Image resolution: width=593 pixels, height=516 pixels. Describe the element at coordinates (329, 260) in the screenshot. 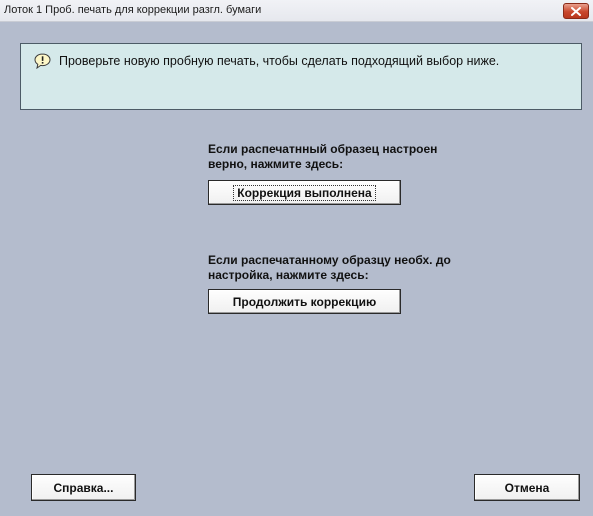

I see `adjust-prompt-line1: Если распечатанному образцу необх. до` at that location.